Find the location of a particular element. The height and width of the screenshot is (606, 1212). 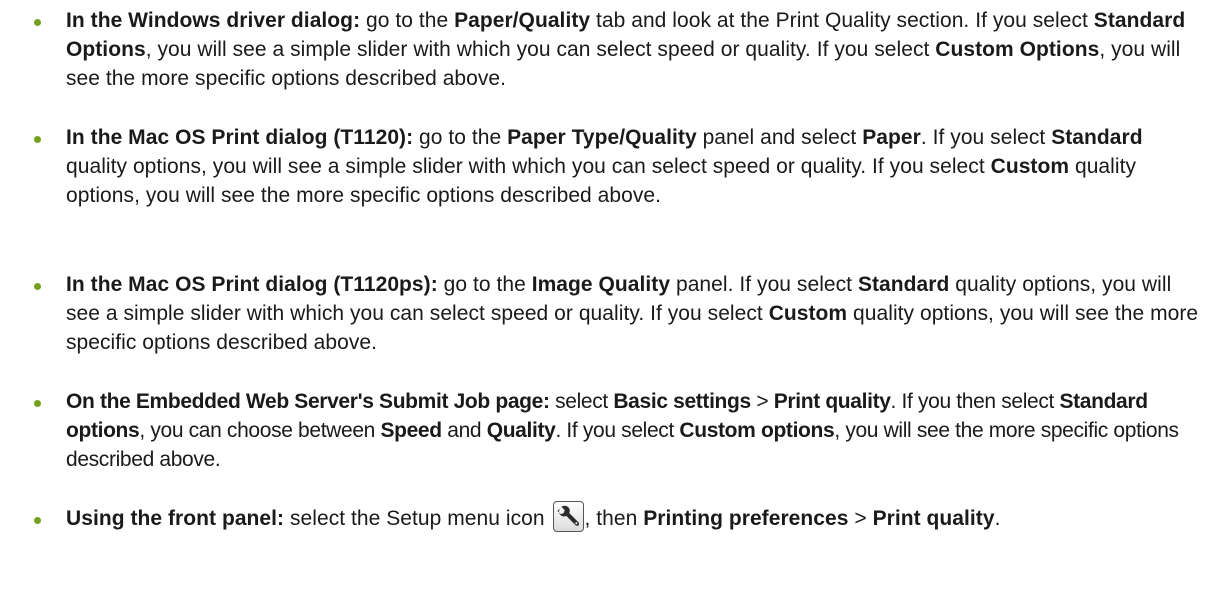

bold-term: Custom Options is located at coordinates (1017, 49).